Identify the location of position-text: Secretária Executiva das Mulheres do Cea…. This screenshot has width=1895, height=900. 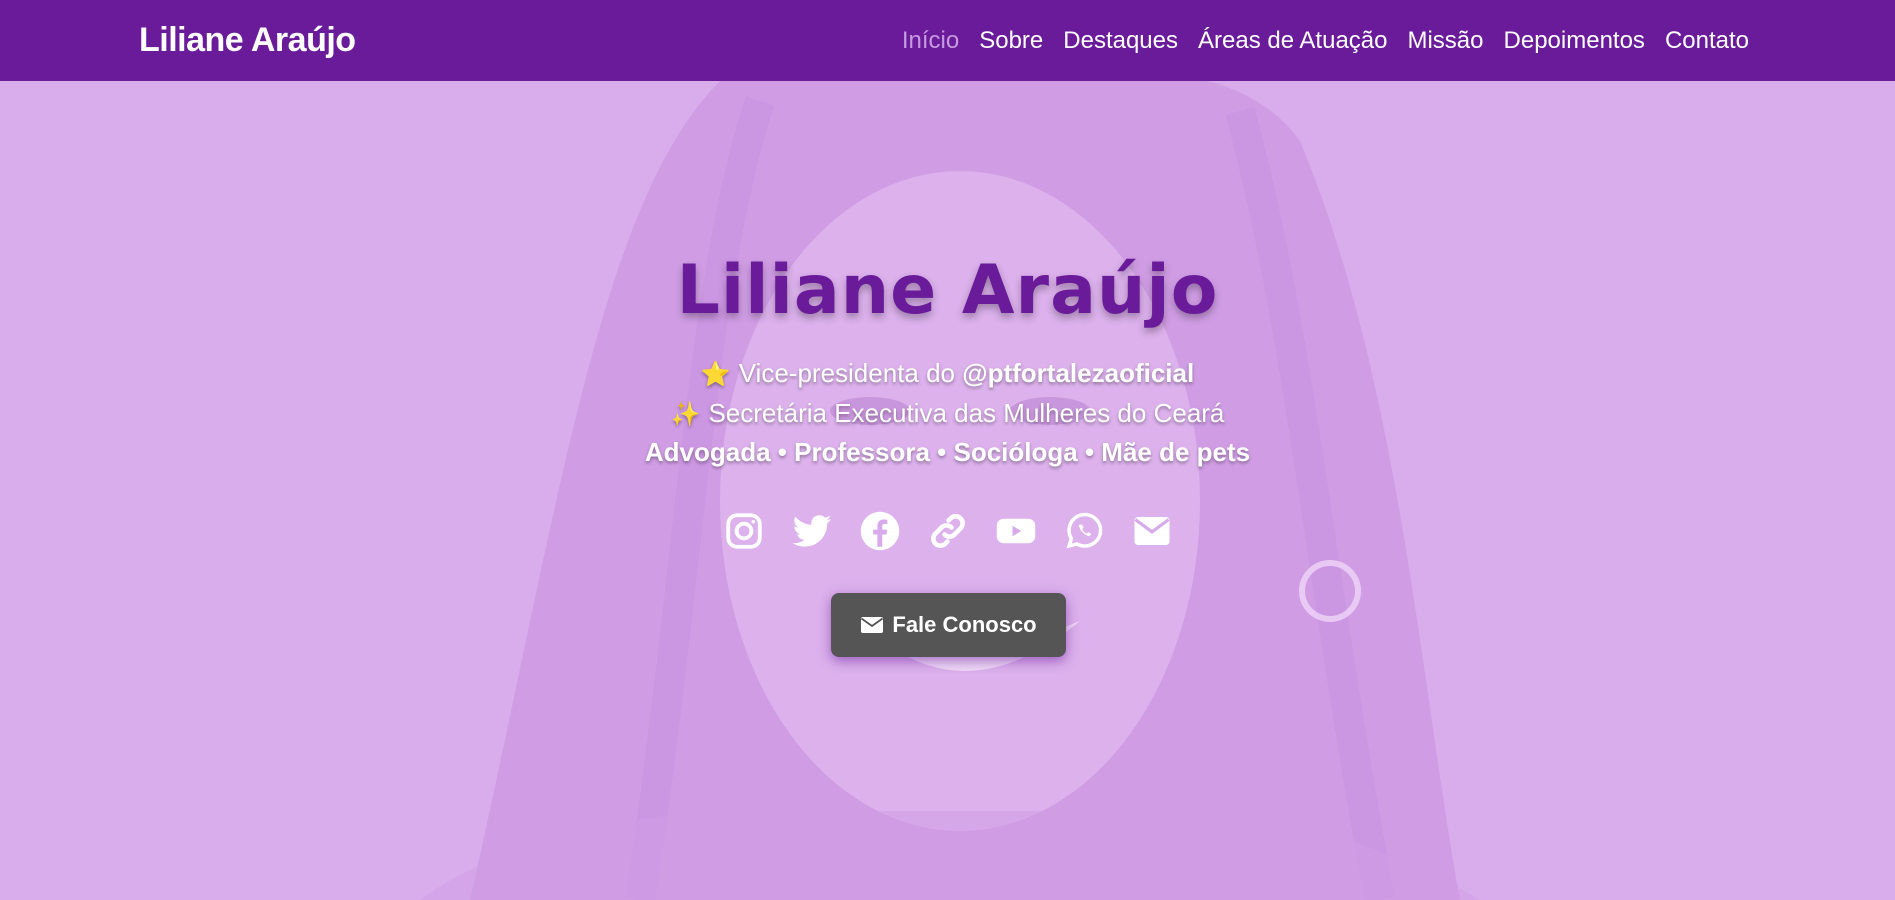
(966, 413).